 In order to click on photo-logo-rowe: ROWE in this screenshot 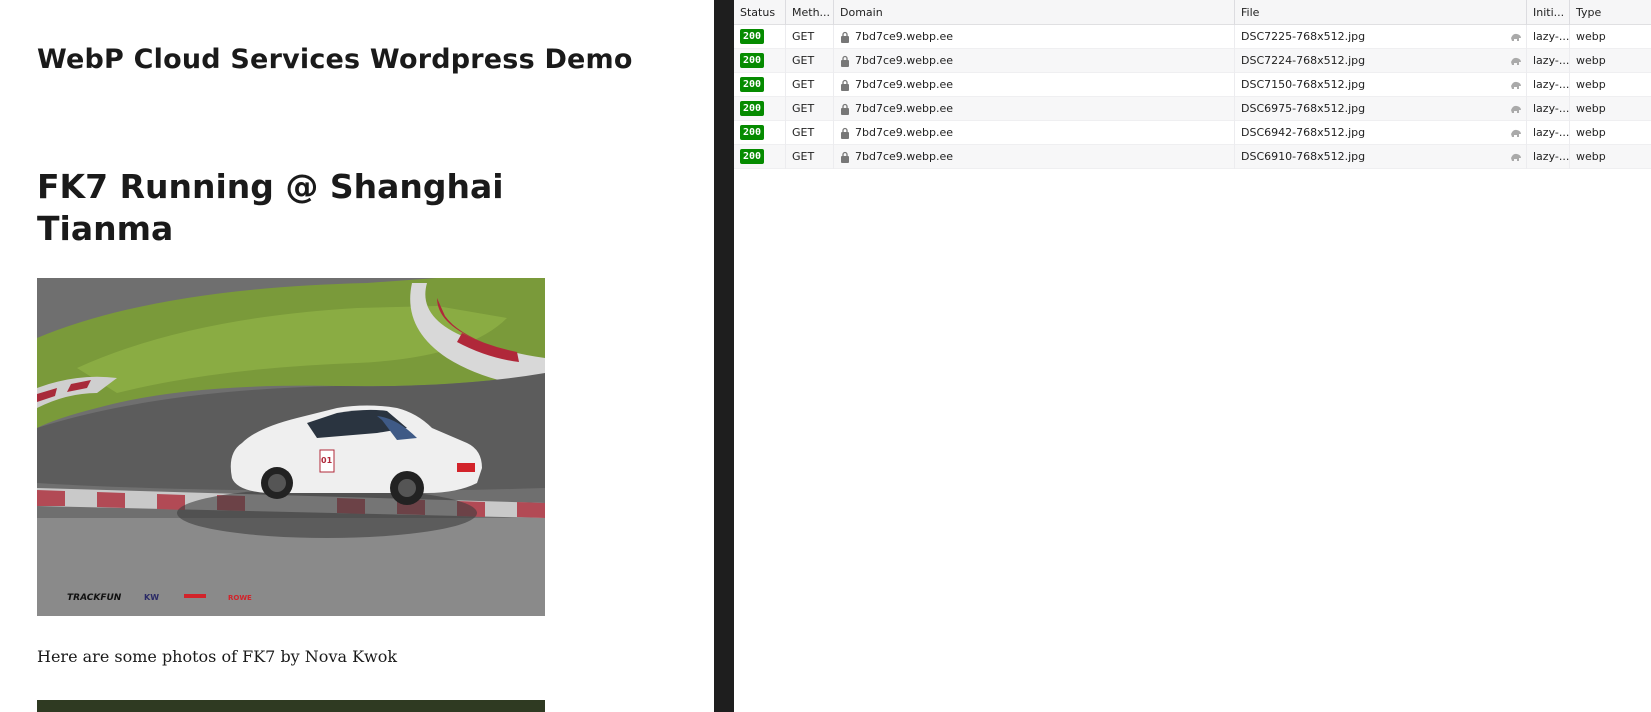, I will do `click(240, 598)`.